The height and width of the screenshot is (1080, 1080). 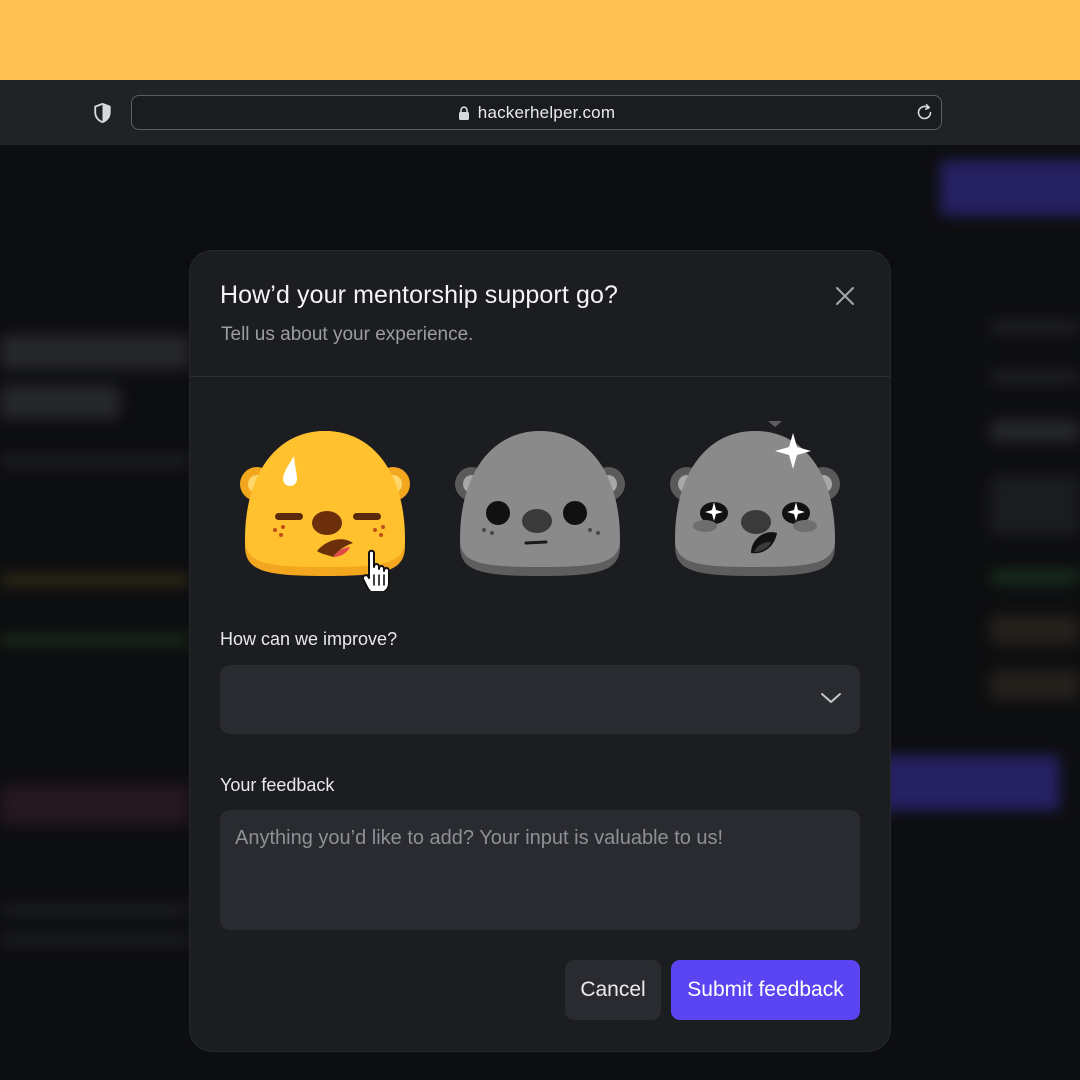 I want to click on address-bar: hackerhelper.com, so click(x=536, y=112).